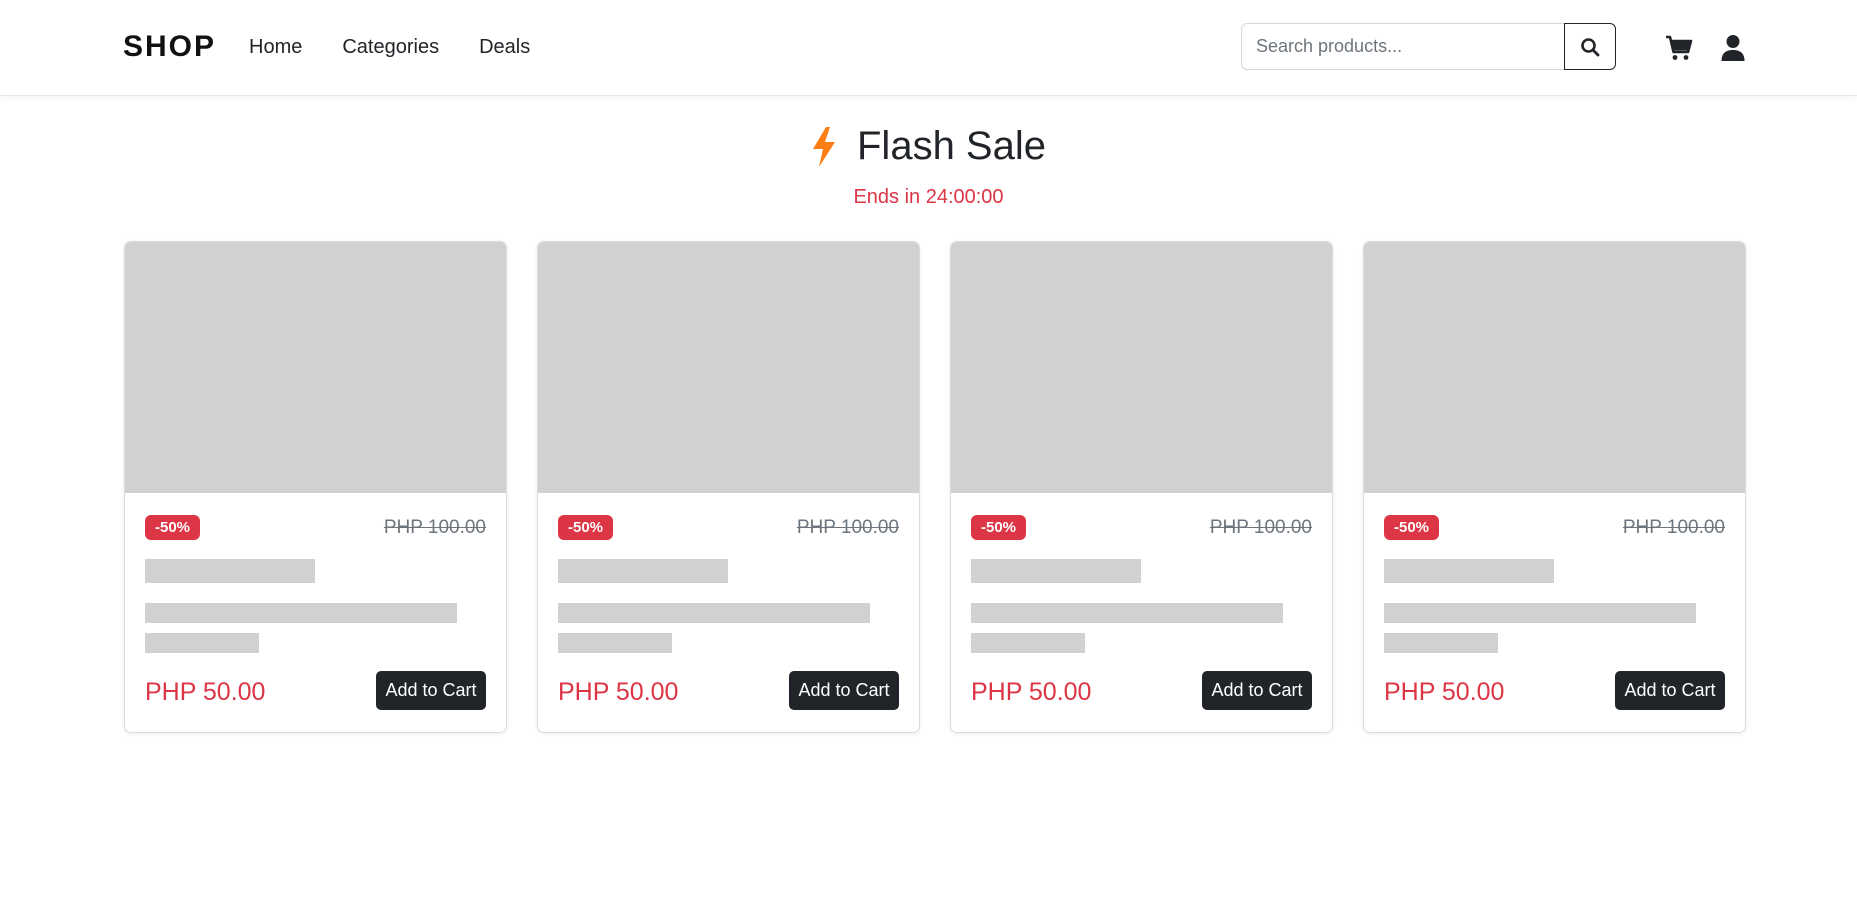 The height and width of the screenshot is (922, 1857). Describe the element at coordinates (951, 146) in the screenshot. I see `flash-sale-title: Flash Sale` at that location.